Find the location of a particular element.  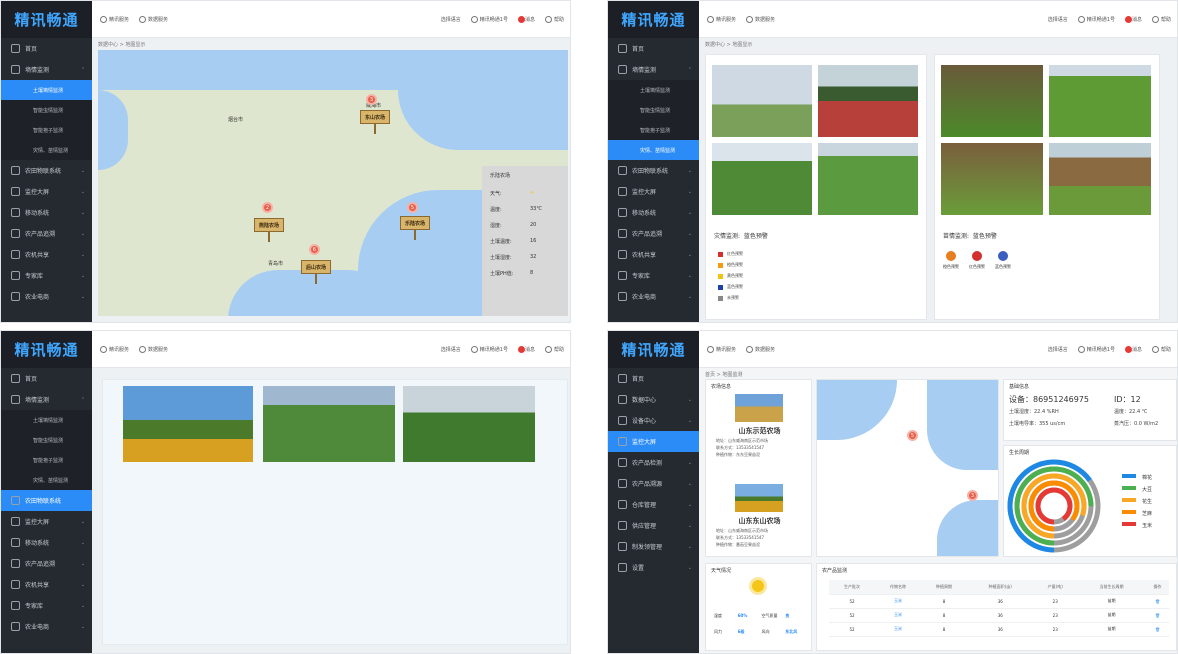

video-sunflower is located at coordinates (188, 424).